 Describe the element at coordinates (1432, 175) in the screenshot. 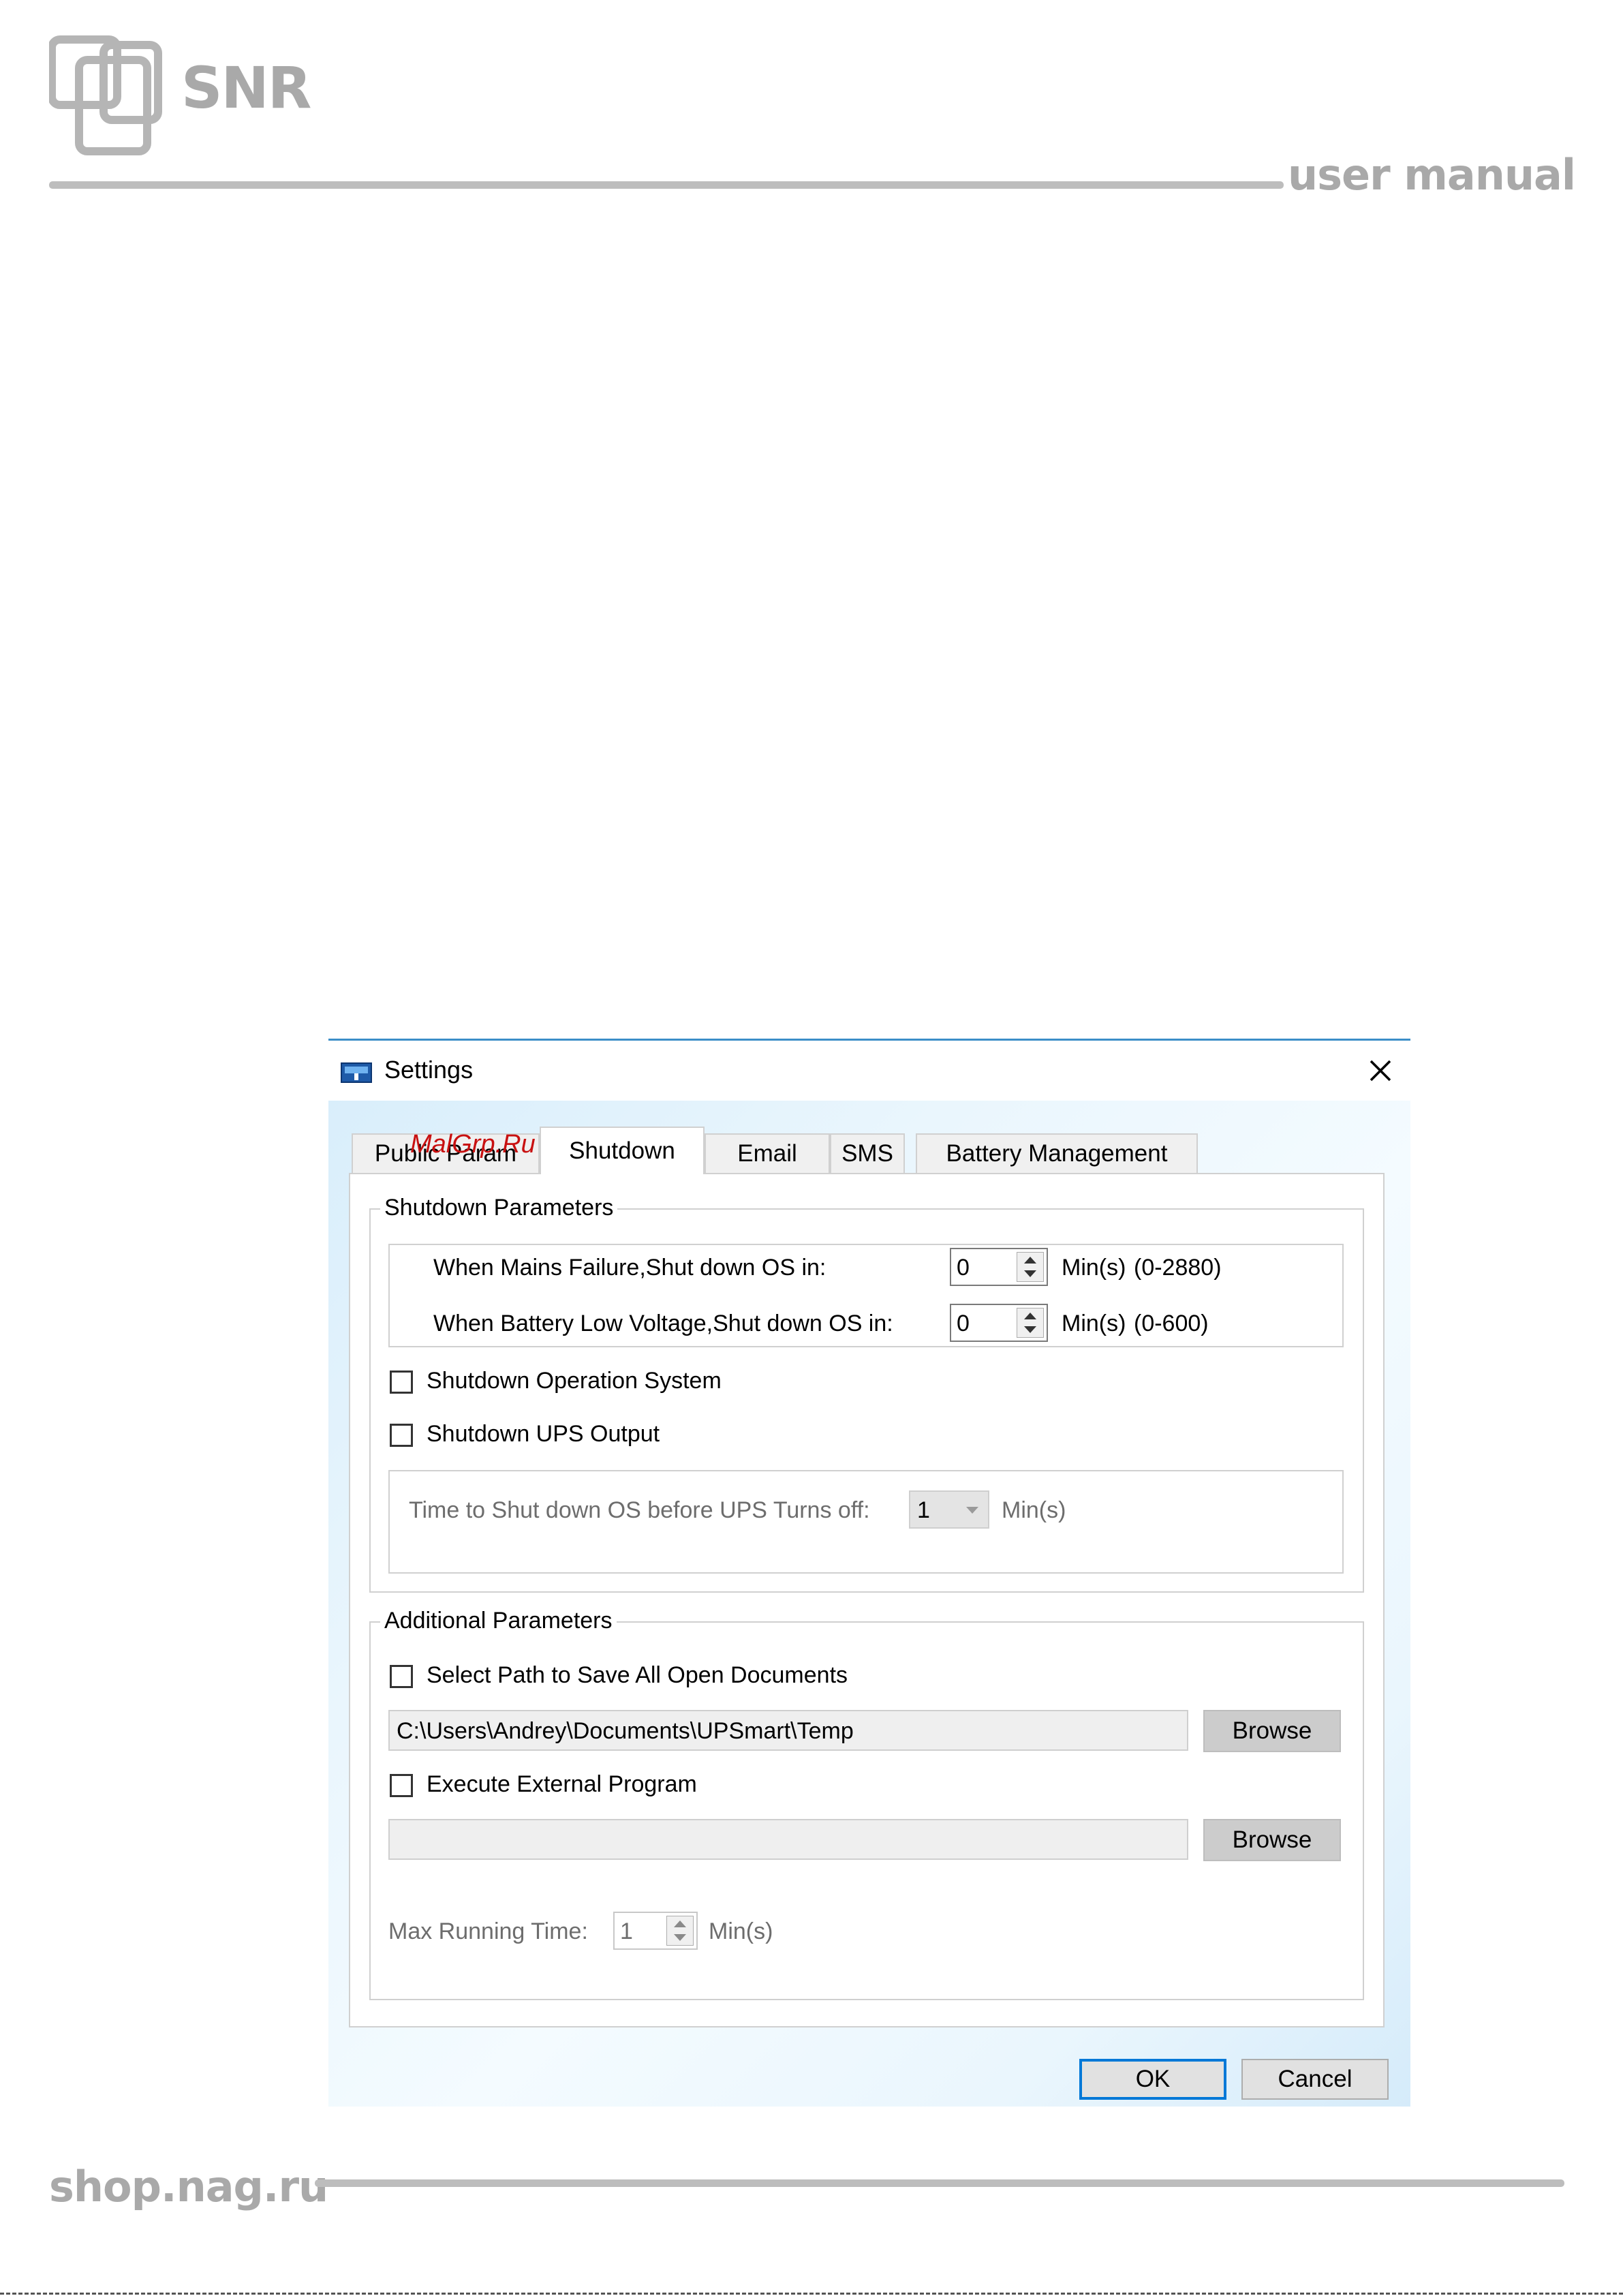

I see `header-title: user manual` at that location.